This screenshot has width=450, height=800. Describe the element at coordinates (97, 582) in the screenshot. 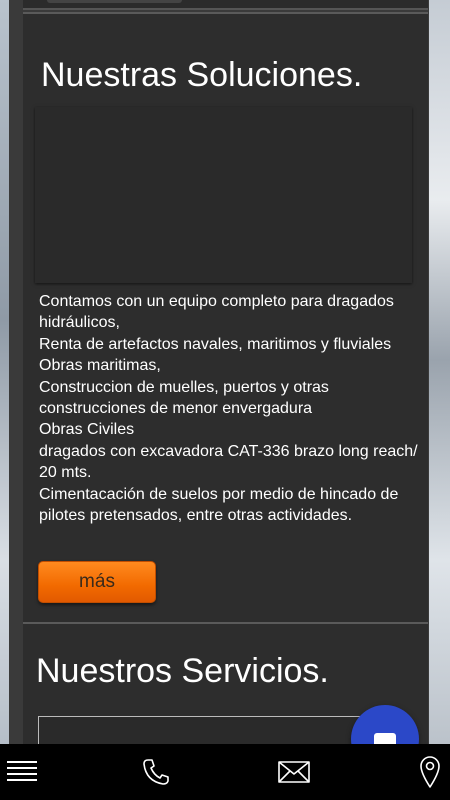

I see `more-button: más` at that location.